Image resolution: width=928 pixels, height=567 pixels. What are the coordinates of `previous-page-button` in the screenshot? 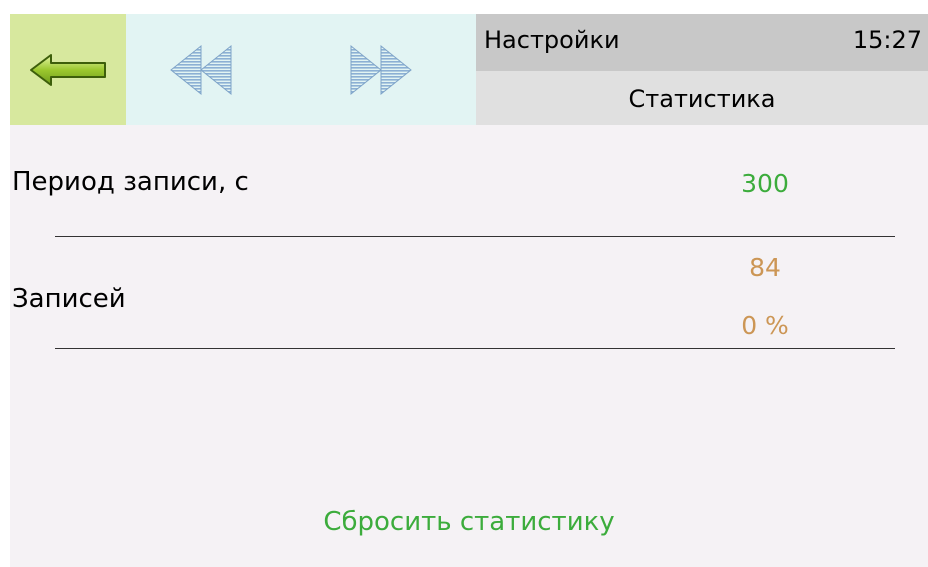 It's located at (201, 69).